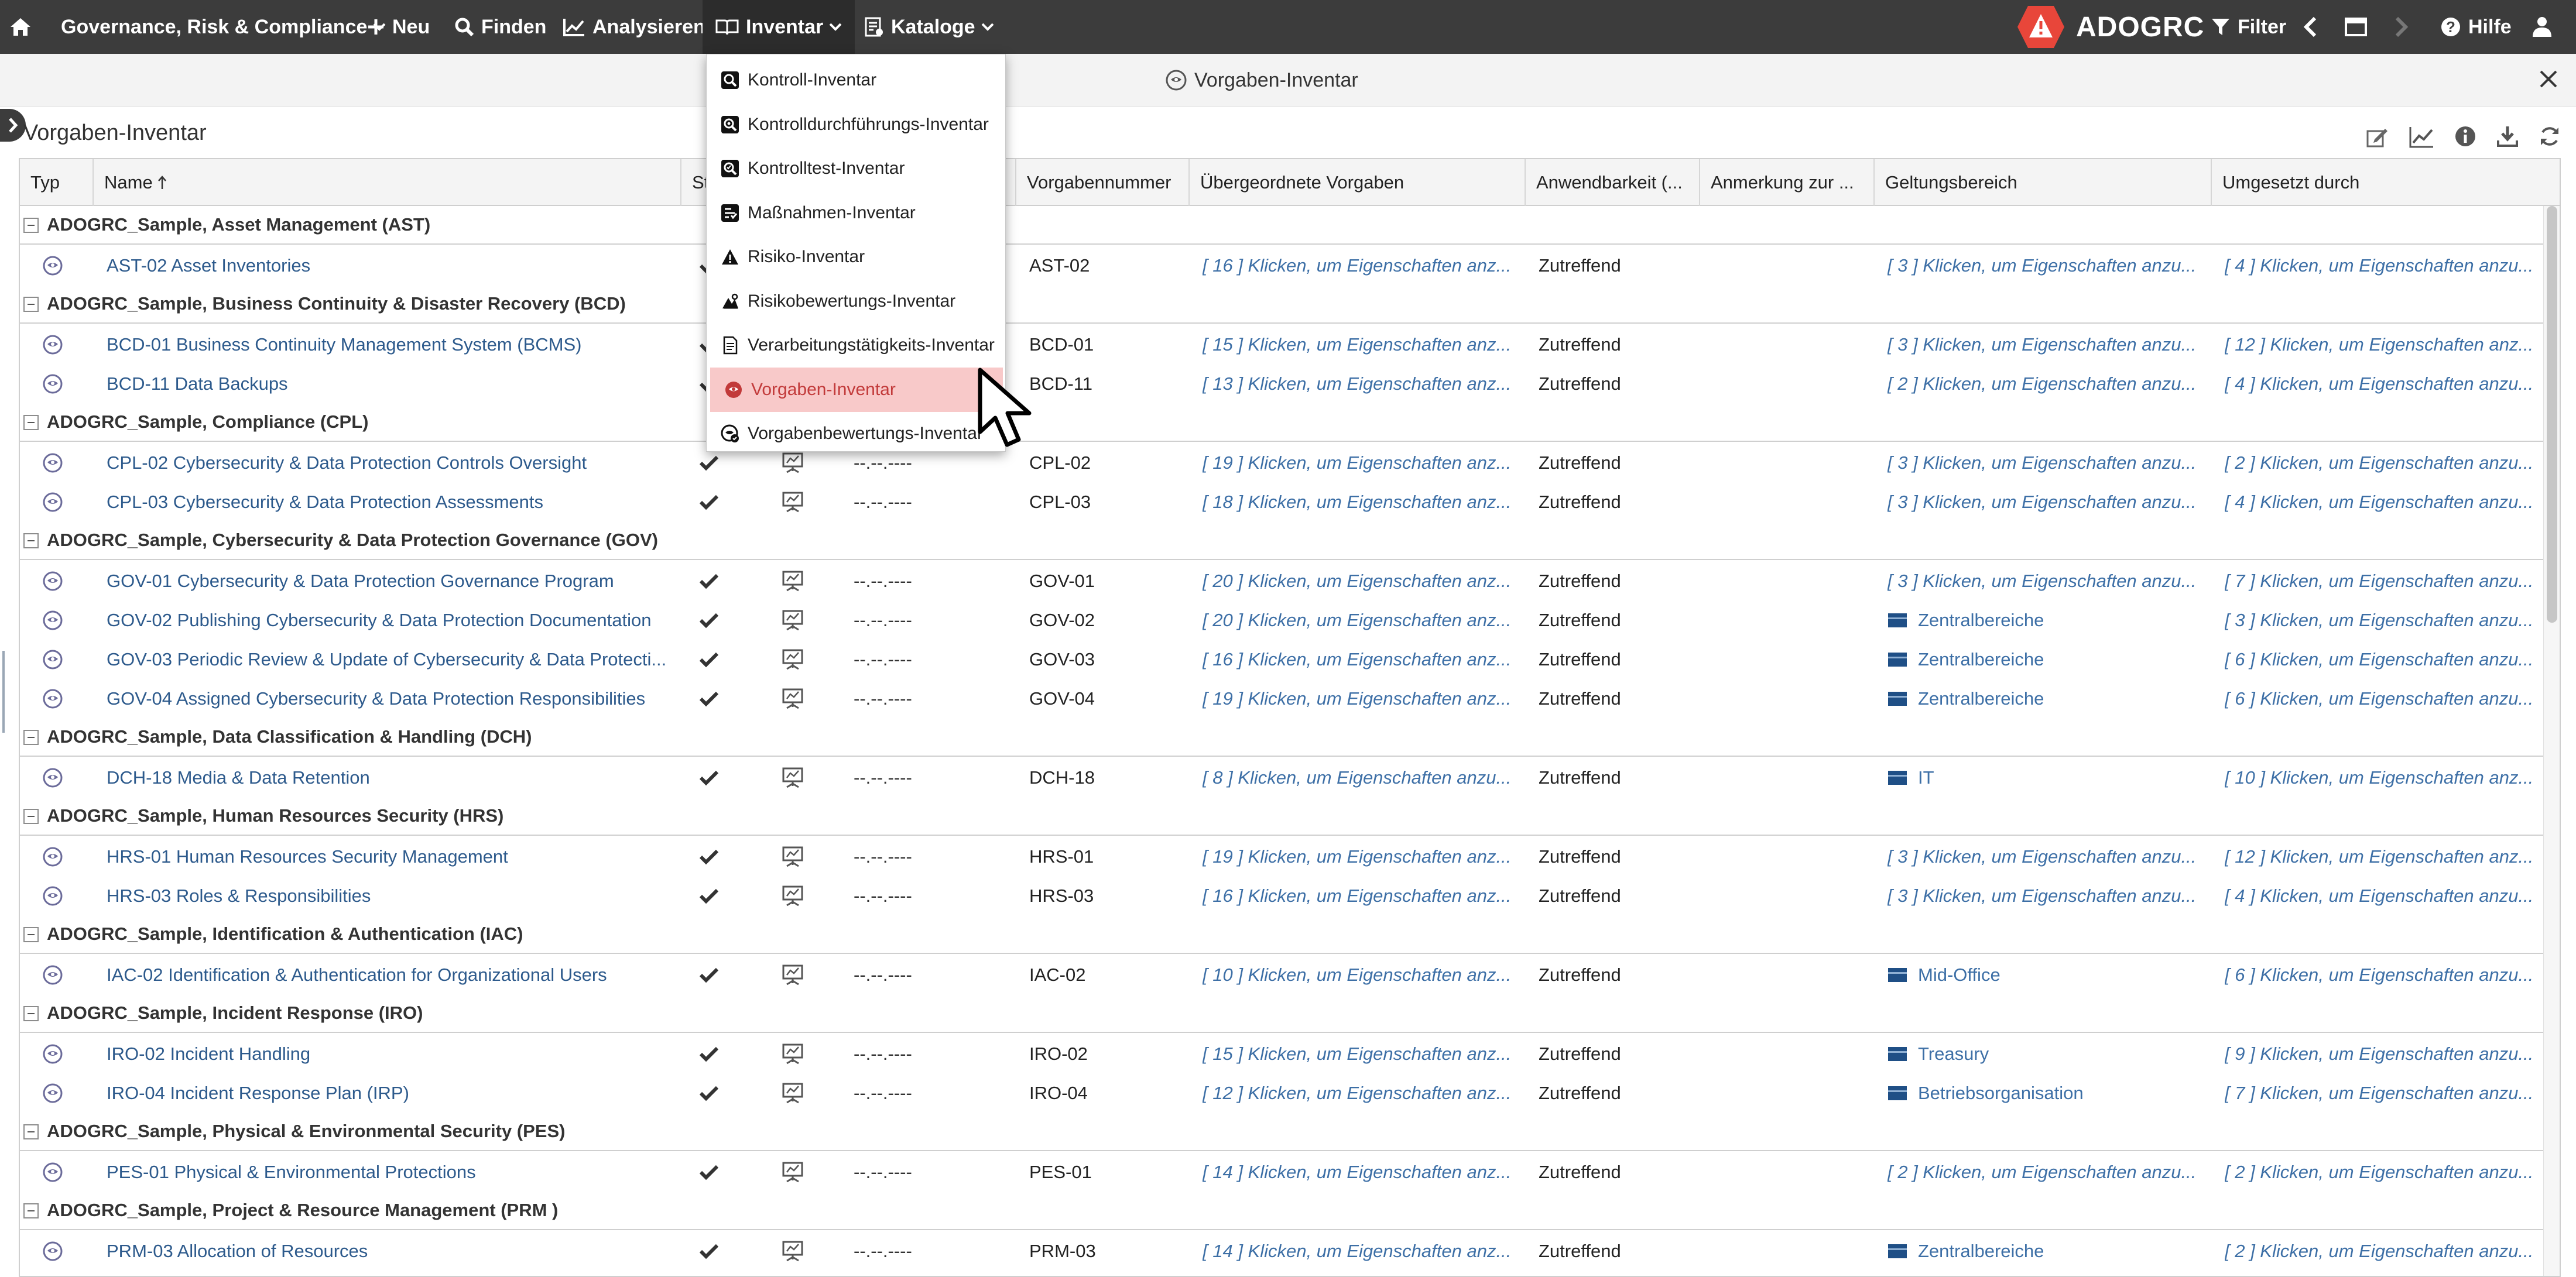 This screenshot has height=1277, width=2576. I want to click on info-icon, so click(2465, 136).